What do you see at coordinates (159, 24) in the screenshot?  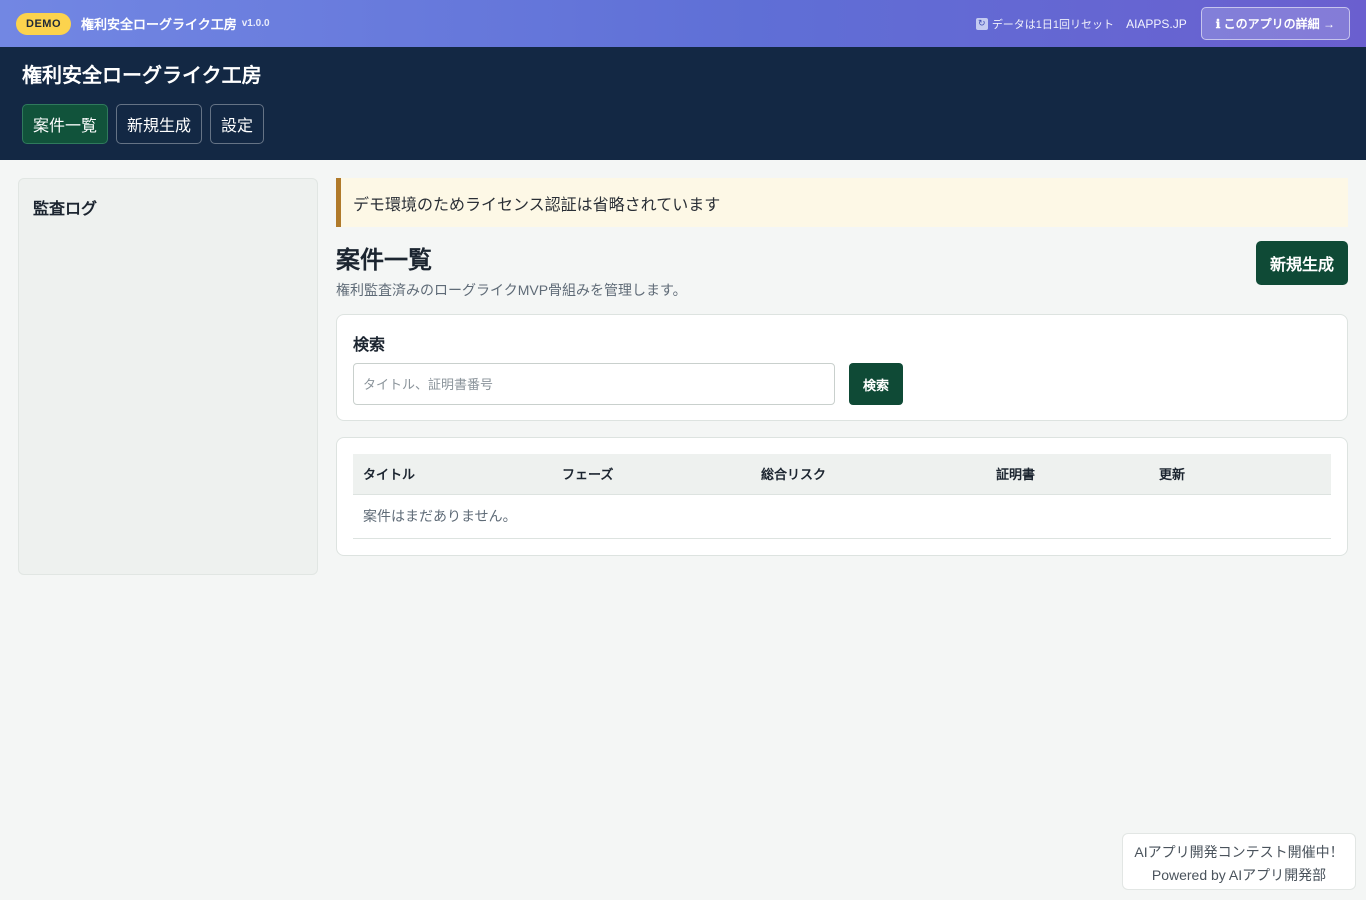 I see `demo-app-title: 権利安全ローグライク工房` at bounding box center [159, 24].